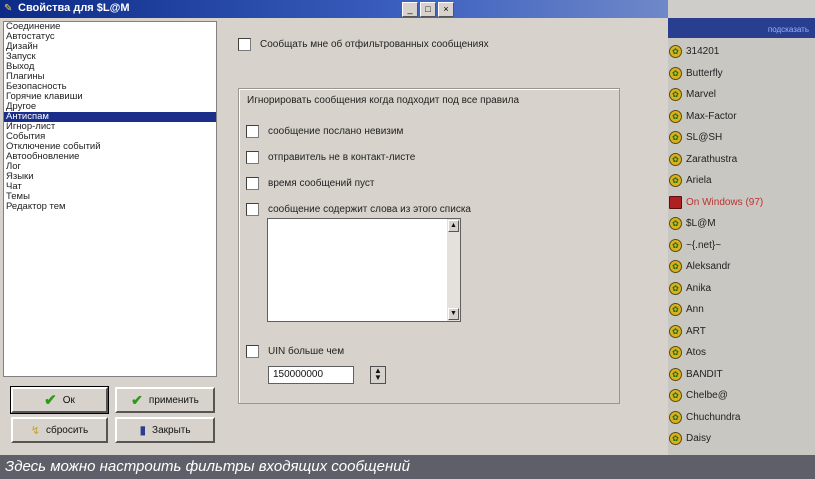  Describe the element at coordinates (110, 167) in the screenshot. I see `menu-item: Лог` at that location.